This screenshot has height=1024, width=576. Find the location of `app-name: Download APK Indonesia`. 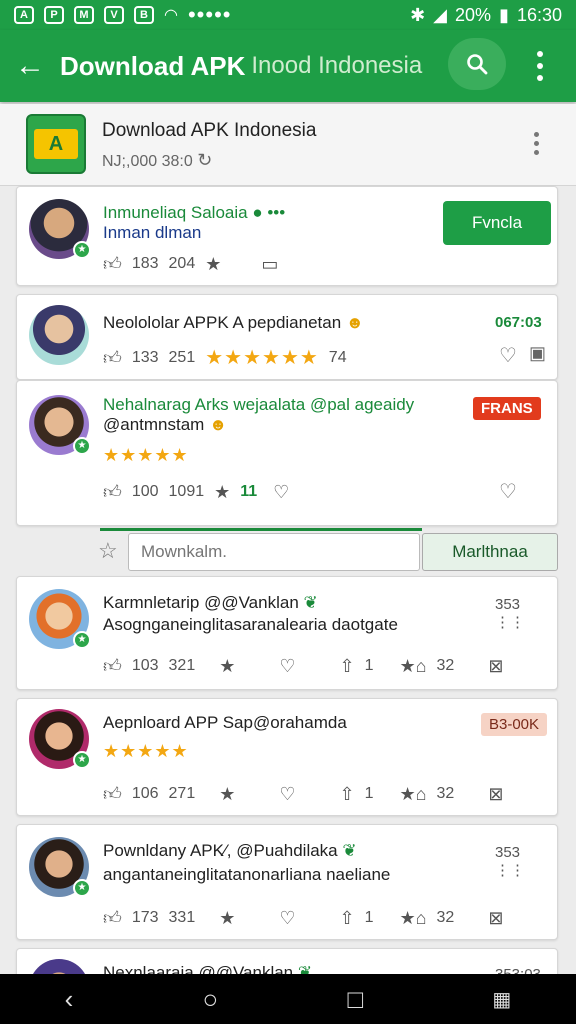

app-name: Download APK Indonesia is located at coordinates (209, 130).